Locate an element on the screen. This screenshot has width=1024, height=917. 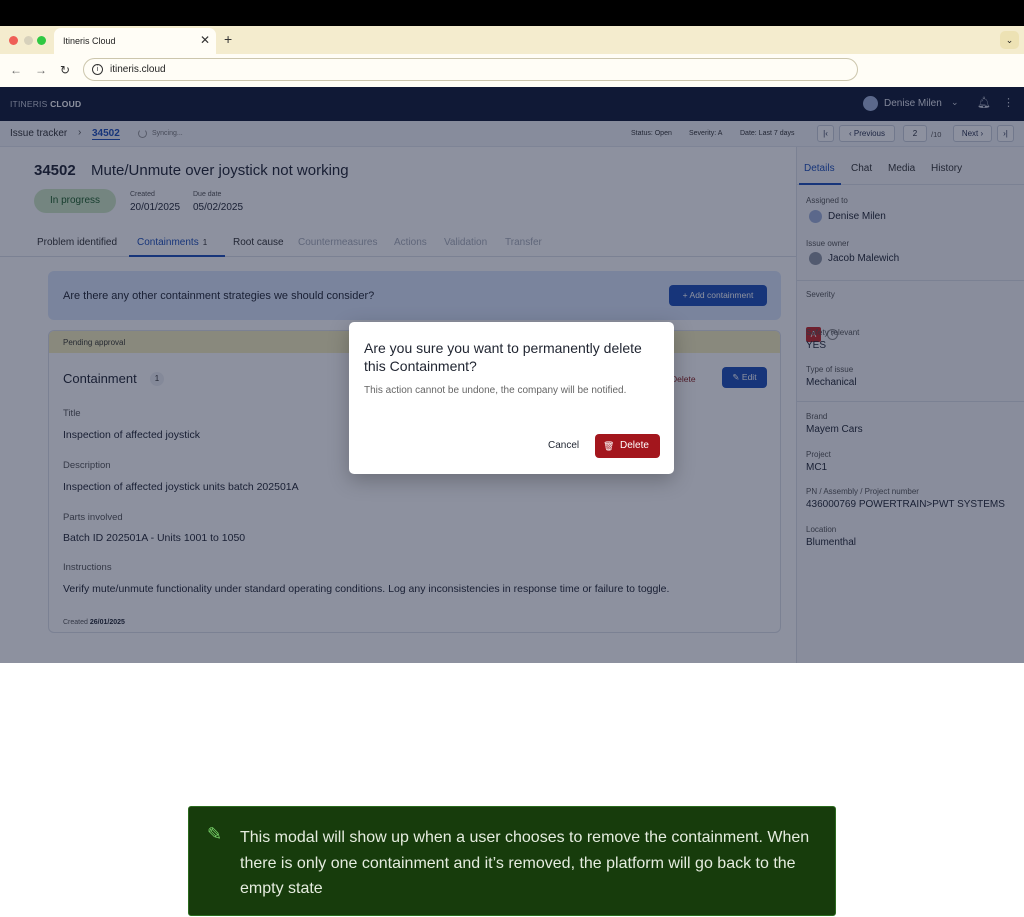
url-text: itineris.cloud is located at coordinates (138, 69).